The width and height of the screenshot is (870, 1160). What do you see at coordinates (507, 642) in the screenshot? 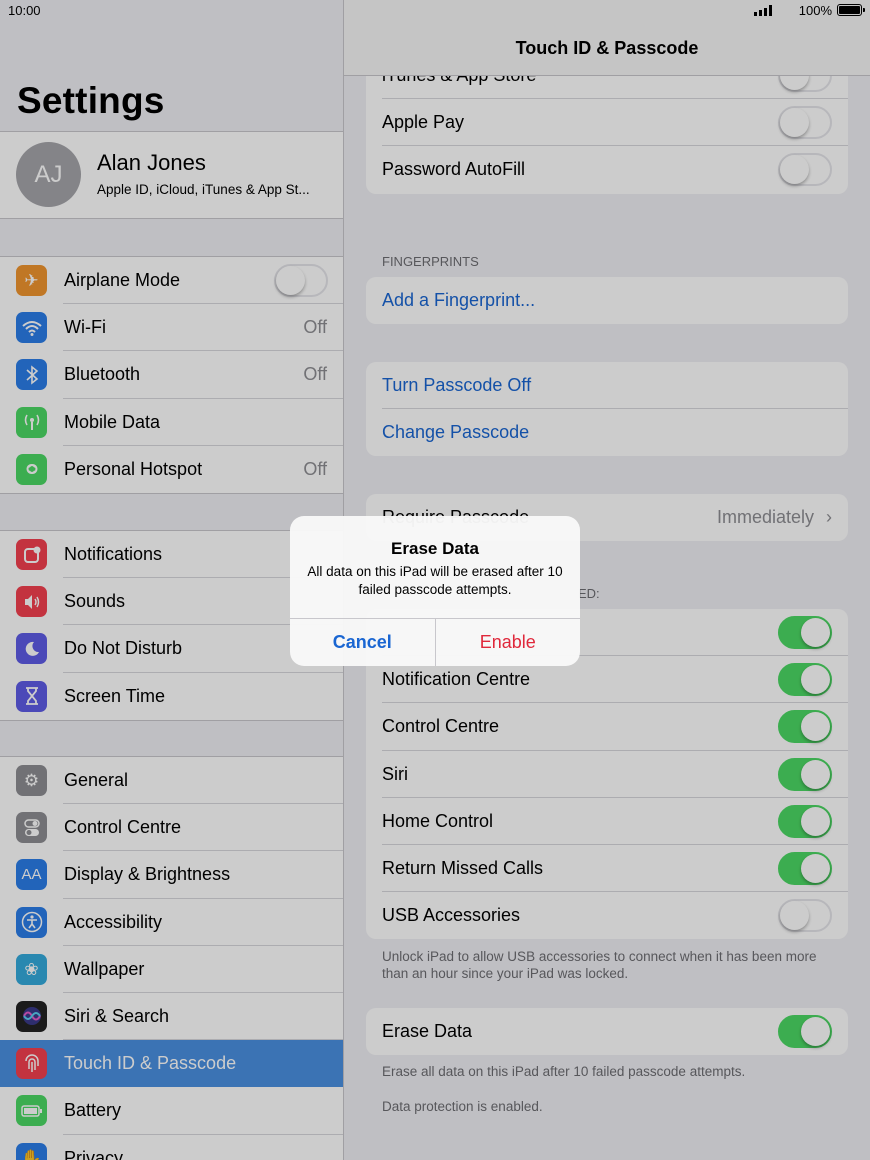
I see `enable-button: Enable` at bounding box center [507, 642].